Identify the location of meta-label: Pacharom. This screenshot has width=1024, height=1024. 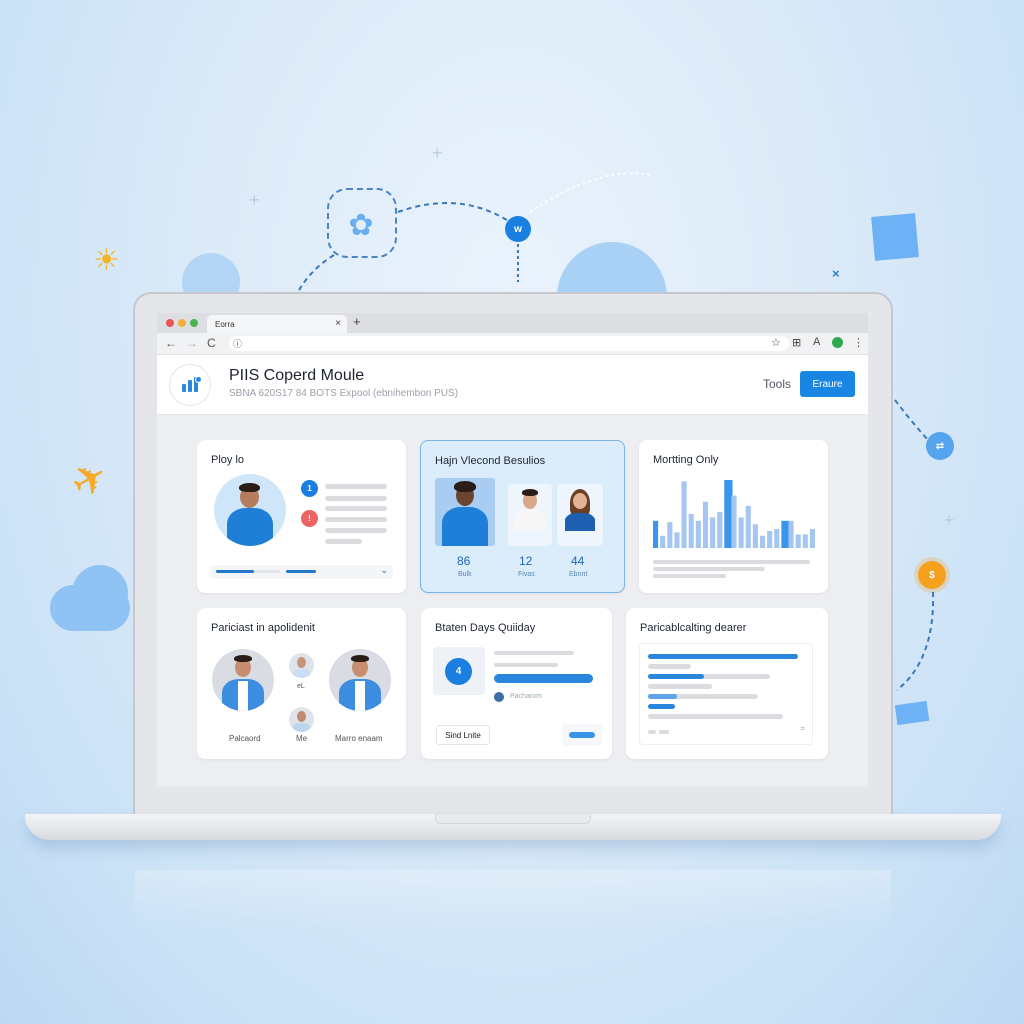
(526, 696).